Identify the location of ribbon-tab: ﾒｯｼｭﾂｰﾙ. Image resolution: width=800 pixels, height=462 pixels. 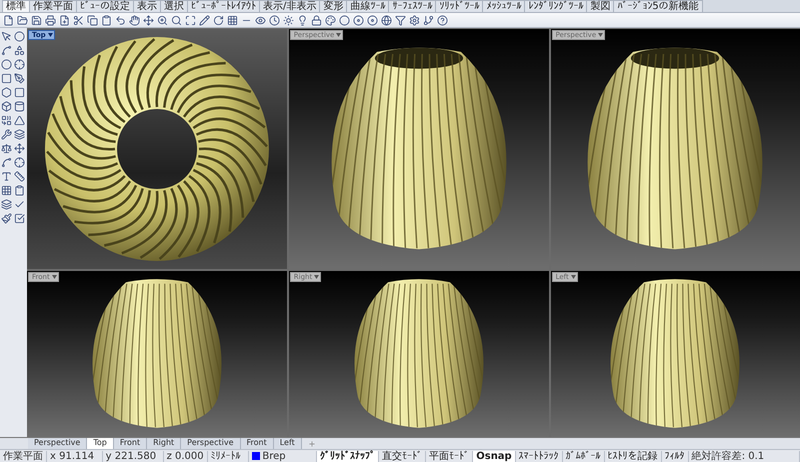
(504, 6).